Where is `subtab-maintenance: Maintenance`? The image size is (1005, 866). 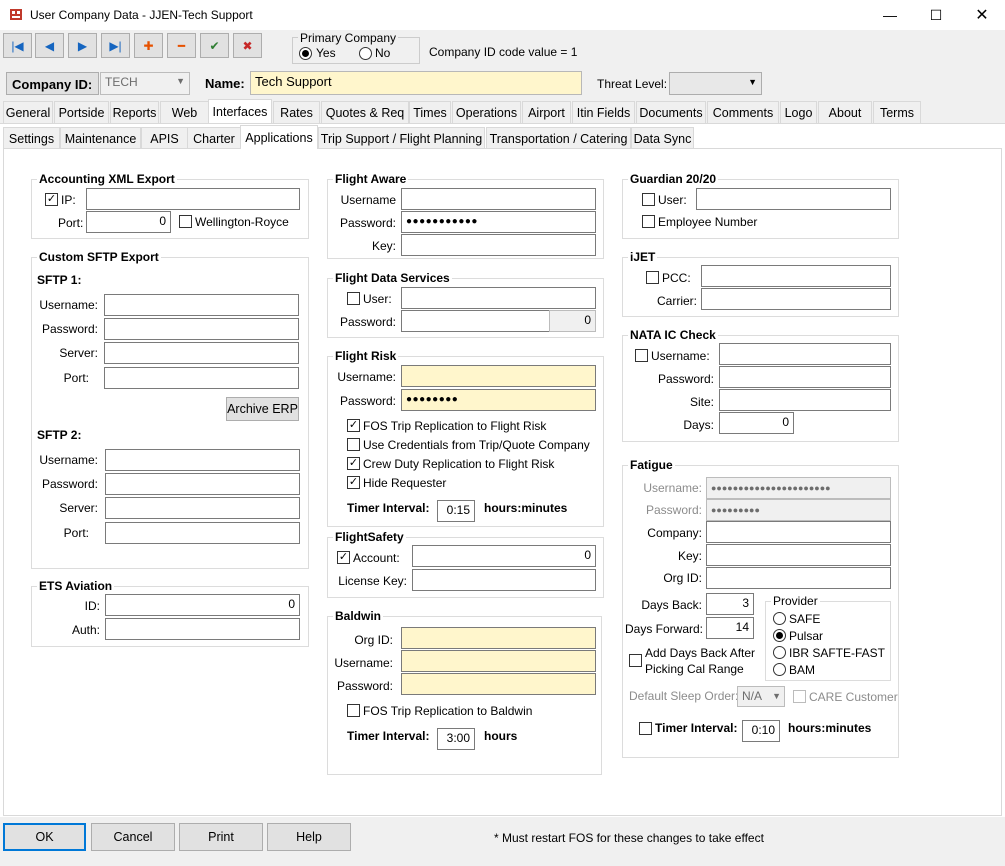
subtab-maintenance: Maintenance is located at coordinates (100, 138).